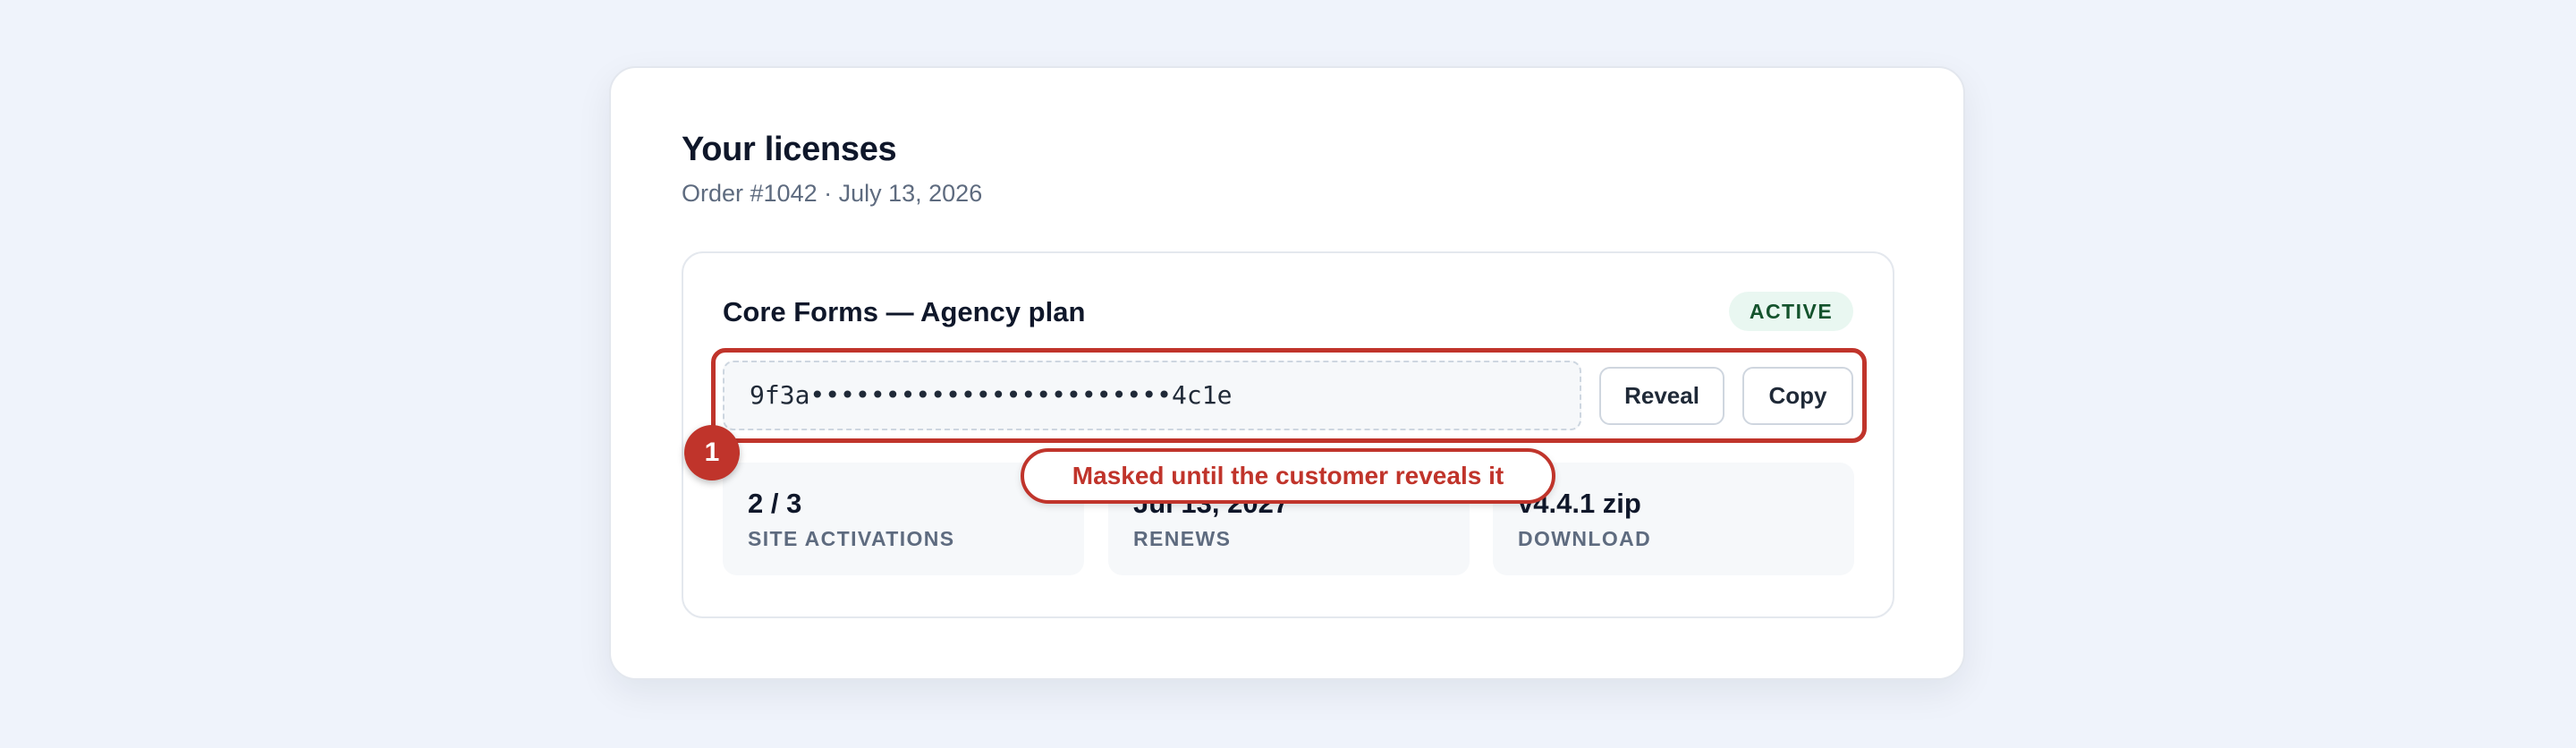 This screenshot has width=2576, height=748. I want to click on annotation-number-badge: 1, so click(712, 452).